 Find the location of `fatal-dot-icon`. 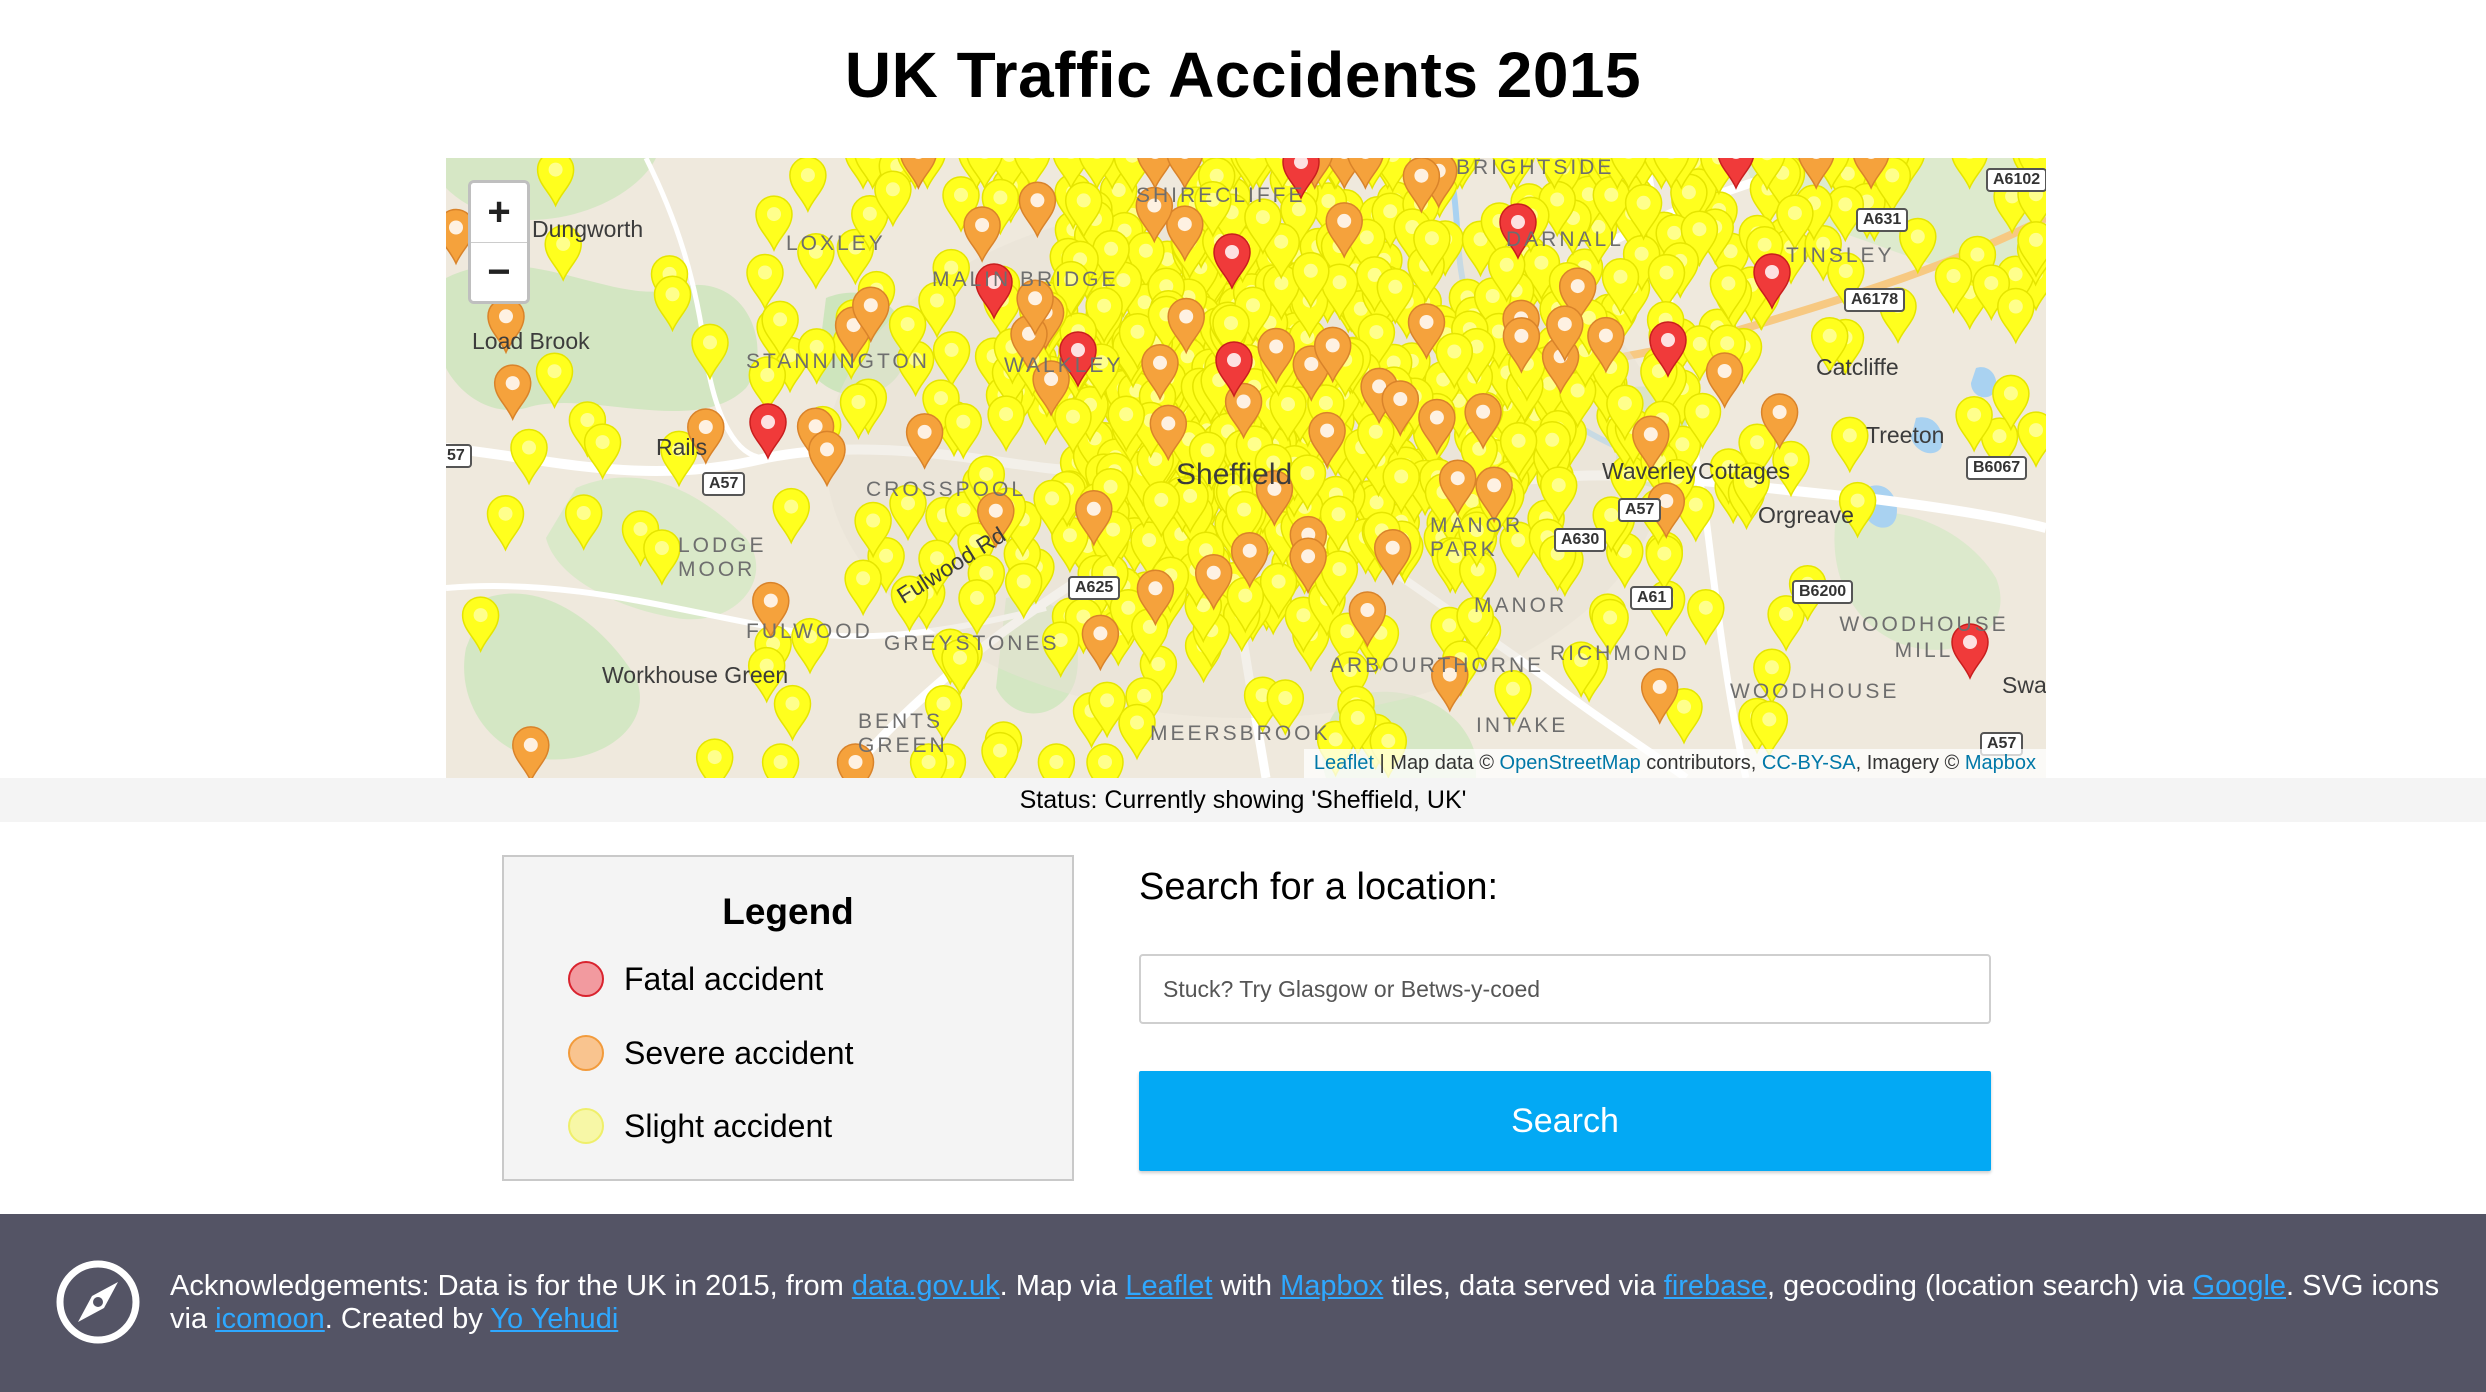

fatal-dot-icon is located at coordinates (586, 979).